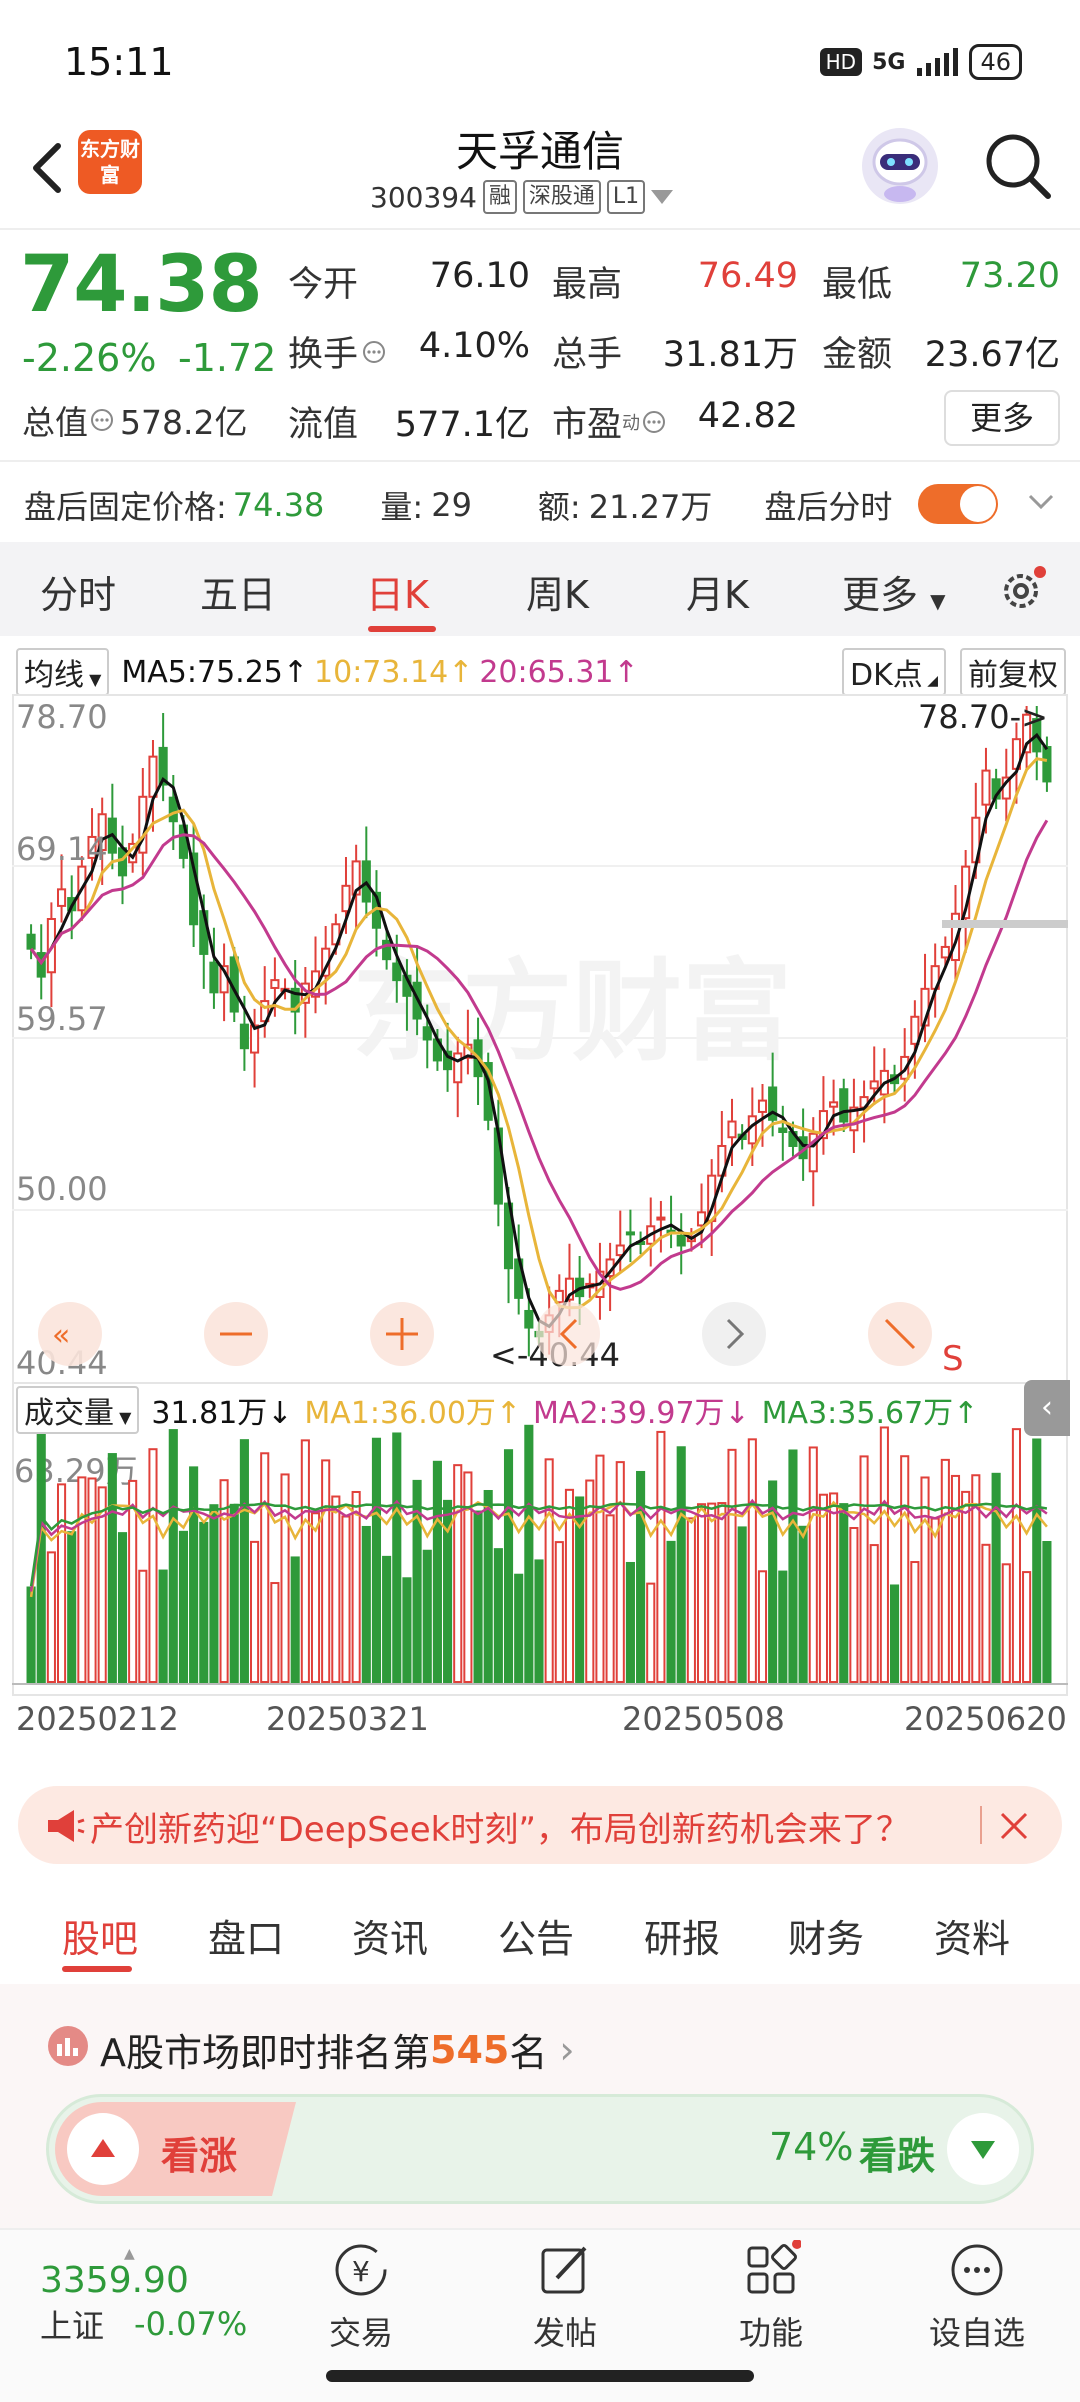 The image size is (1080, 2402). What do you see at coordinates (102, 420) in the screenshot?
I see `info-icon` at bounding box center [102, 420].